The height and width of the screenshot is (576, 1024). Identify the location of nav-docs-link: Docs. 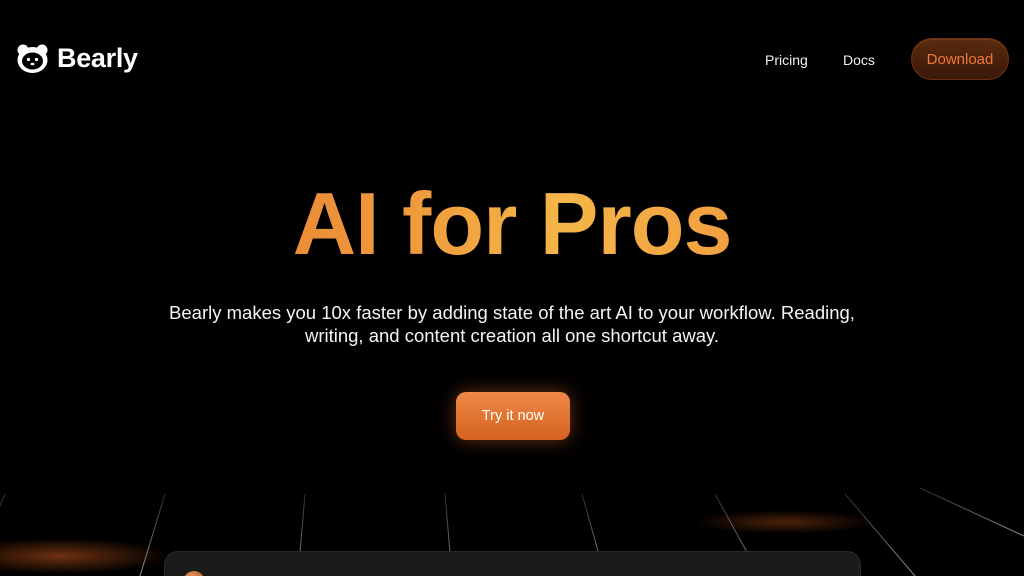
(859, 60).